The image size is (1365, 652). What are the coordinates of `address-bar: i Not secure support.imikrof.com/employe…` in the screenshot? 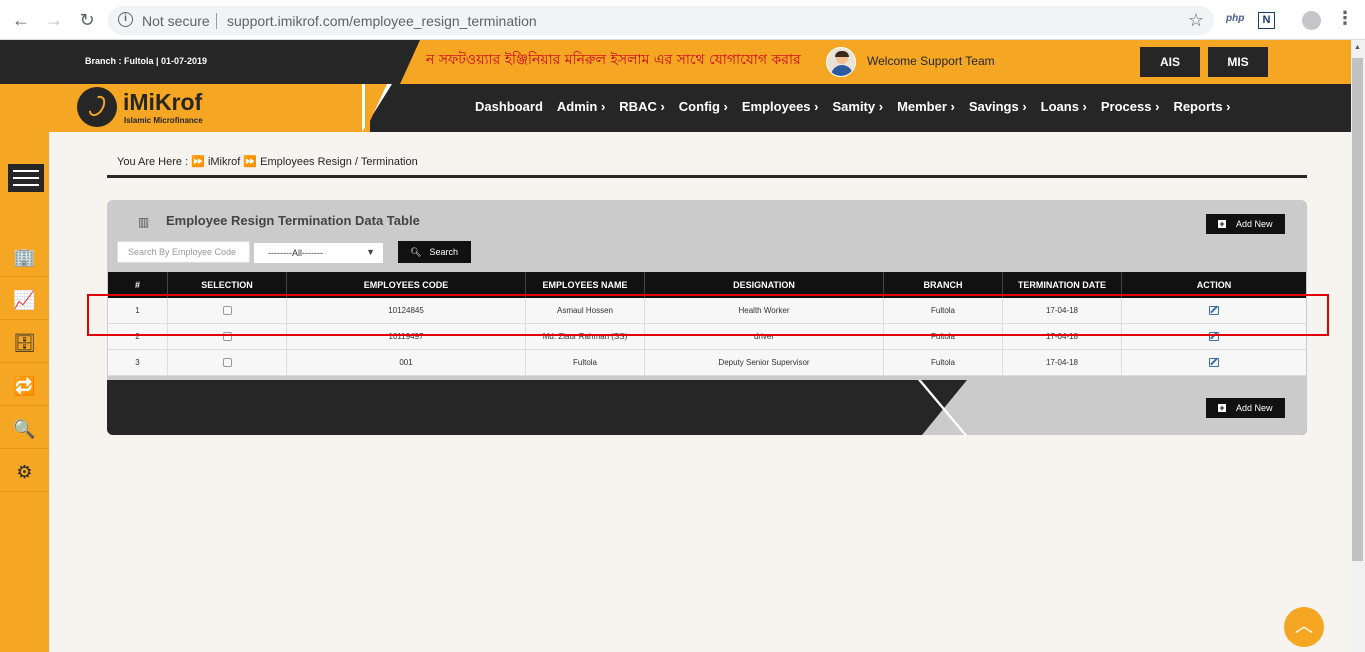 It's located at (661, 20).